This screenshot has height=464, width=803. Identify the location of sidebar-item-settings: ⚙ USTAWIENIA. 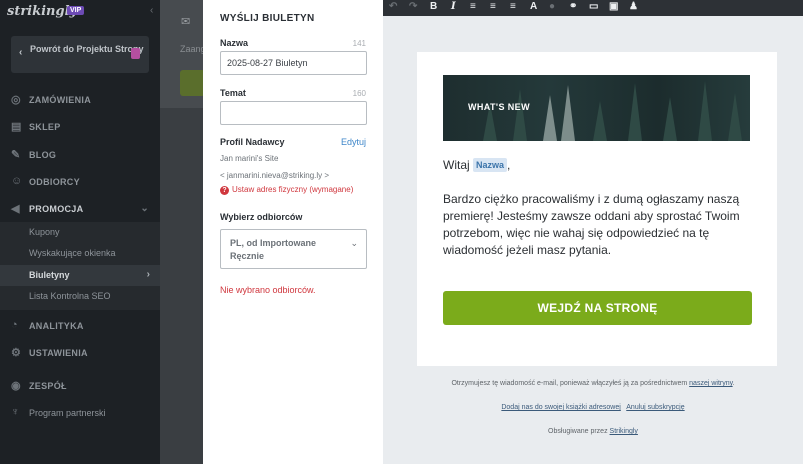
(80, 352).